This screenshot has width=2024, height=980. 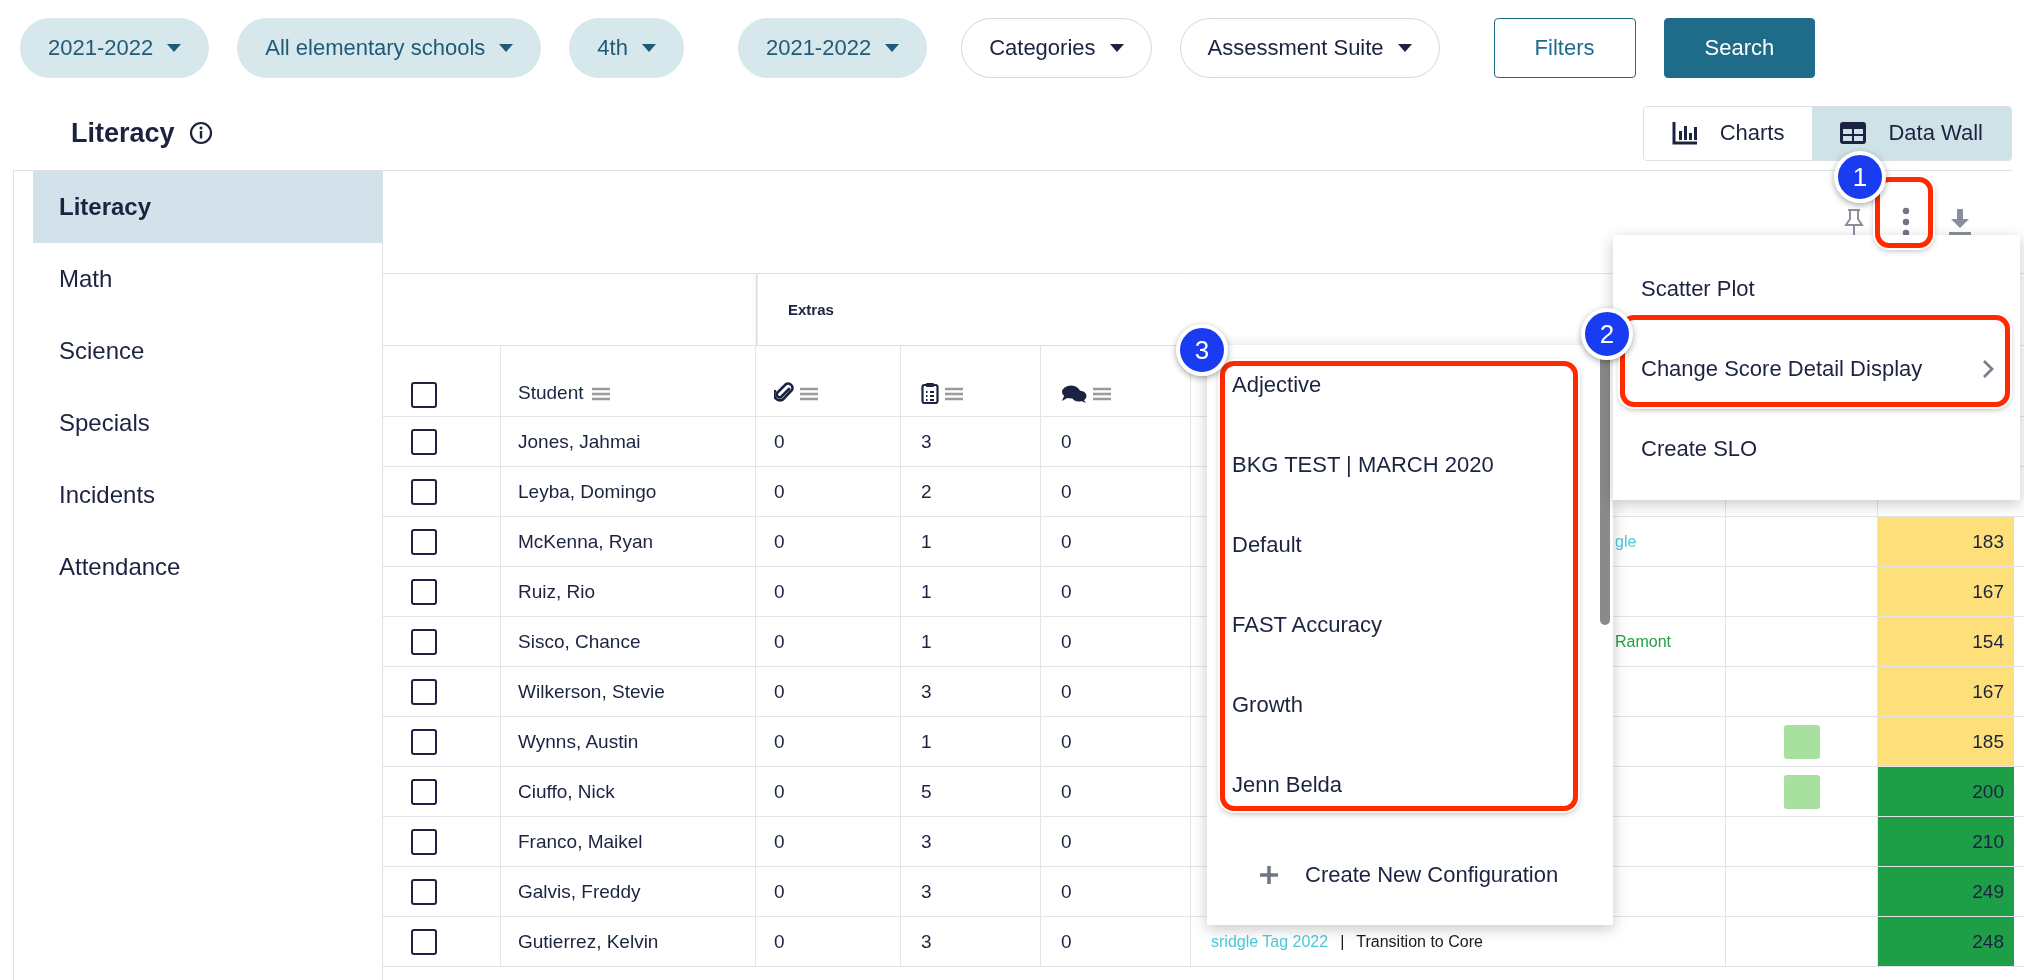 I want to click on sidebar-item: Specials, so click(x=207, y=423).